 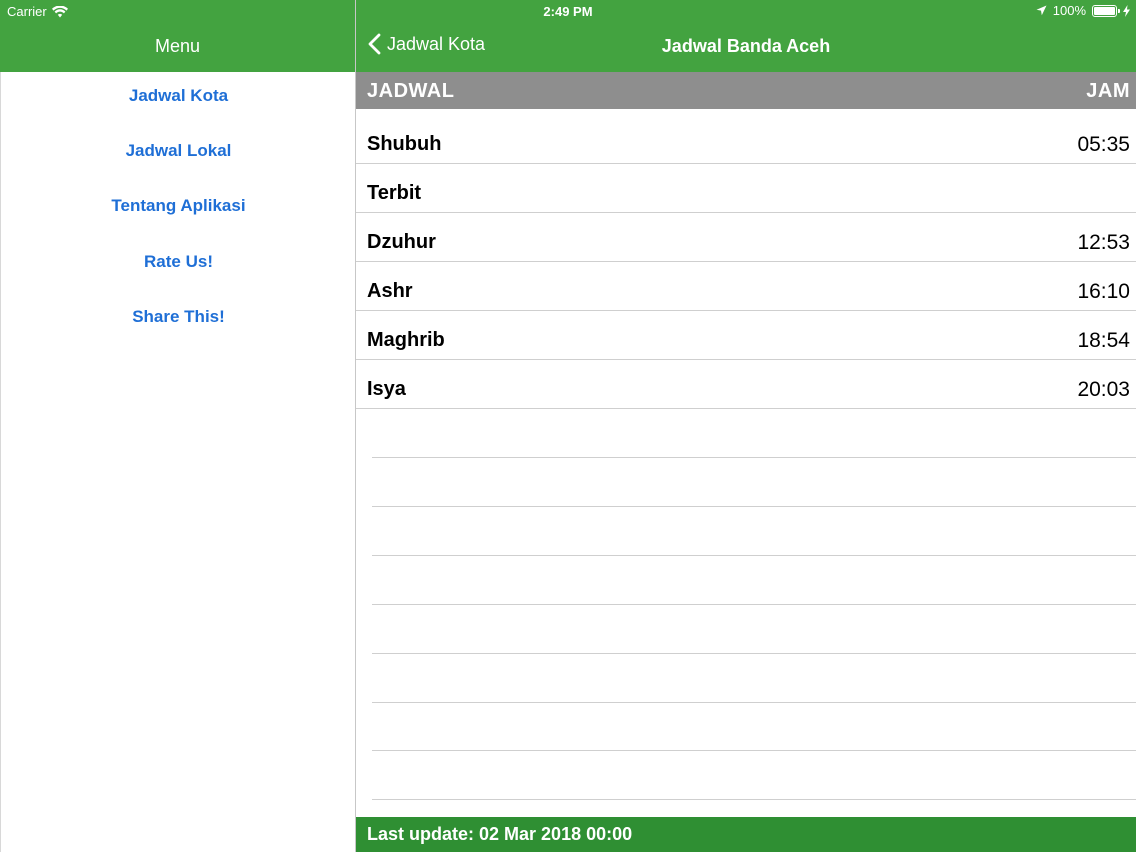 I want to click on prayer-name: Ashr, so click(x=390, y=291).